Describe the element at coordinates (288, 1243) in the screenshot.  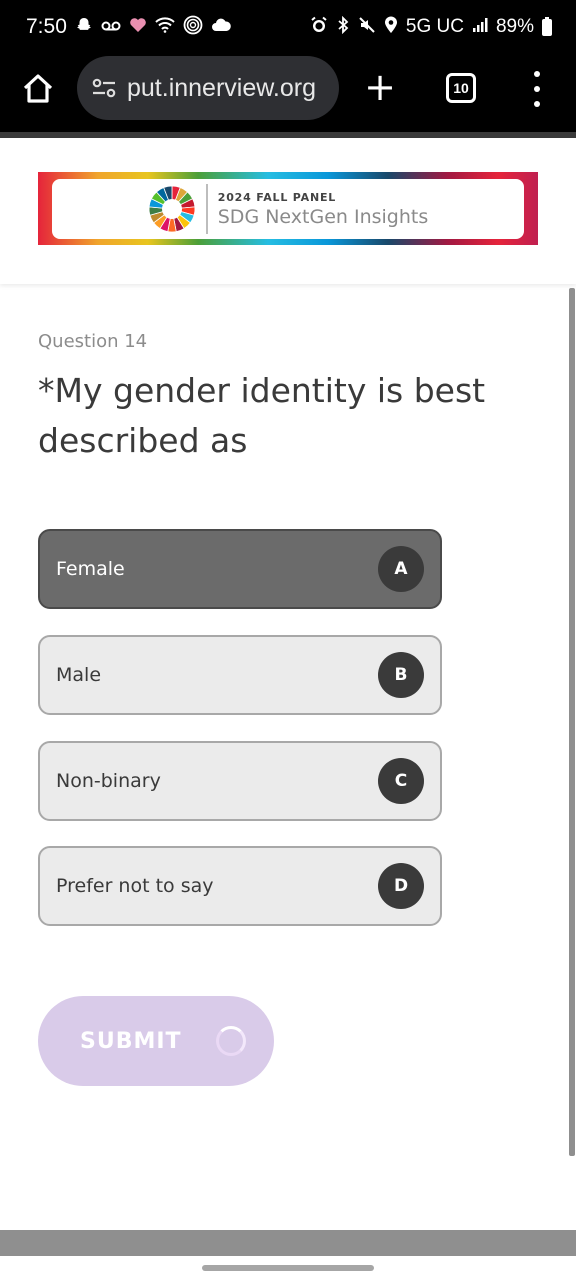
I see `bottom-bar` at that location.